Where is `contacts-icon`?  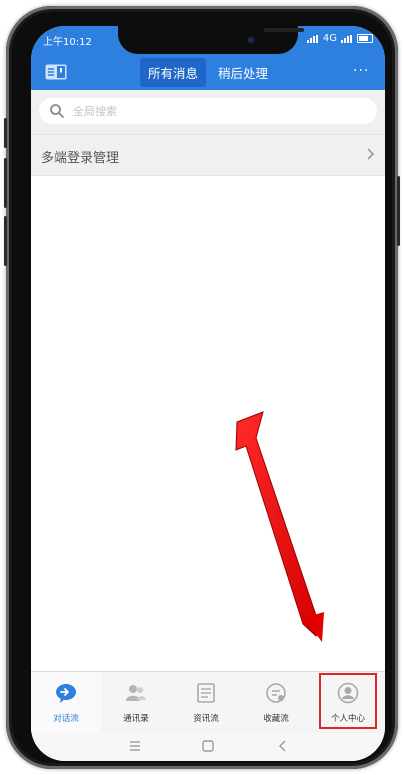 contacts-icon is located at coordinates (136, 693).